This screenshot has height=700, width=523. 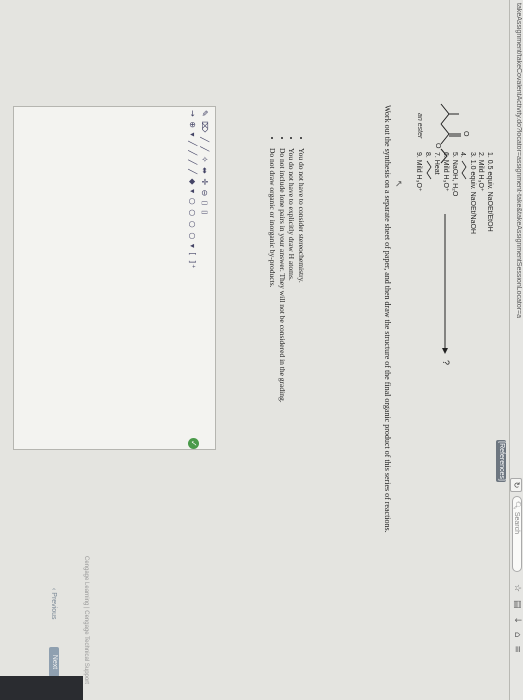 What do you see at coordinates (204, 163) in the screenshot?
I see `drawing-toolbar-row-1: ✎ ⌦ ╱ ╱ ✧ ⬌ ✛ ⊖ ⌷ ⌷` at bounding box center [204, 163].